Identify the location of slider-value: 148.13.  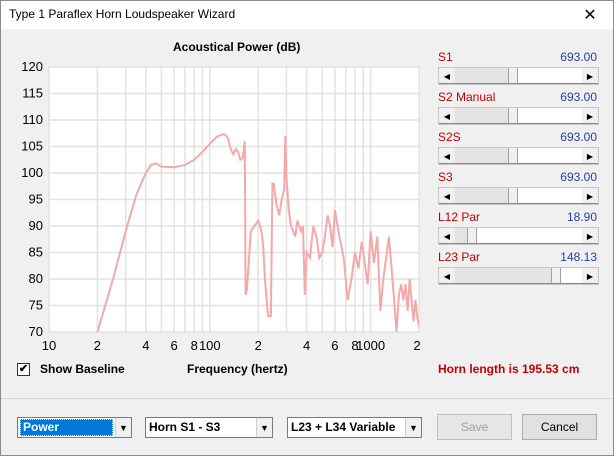
(578, 257).